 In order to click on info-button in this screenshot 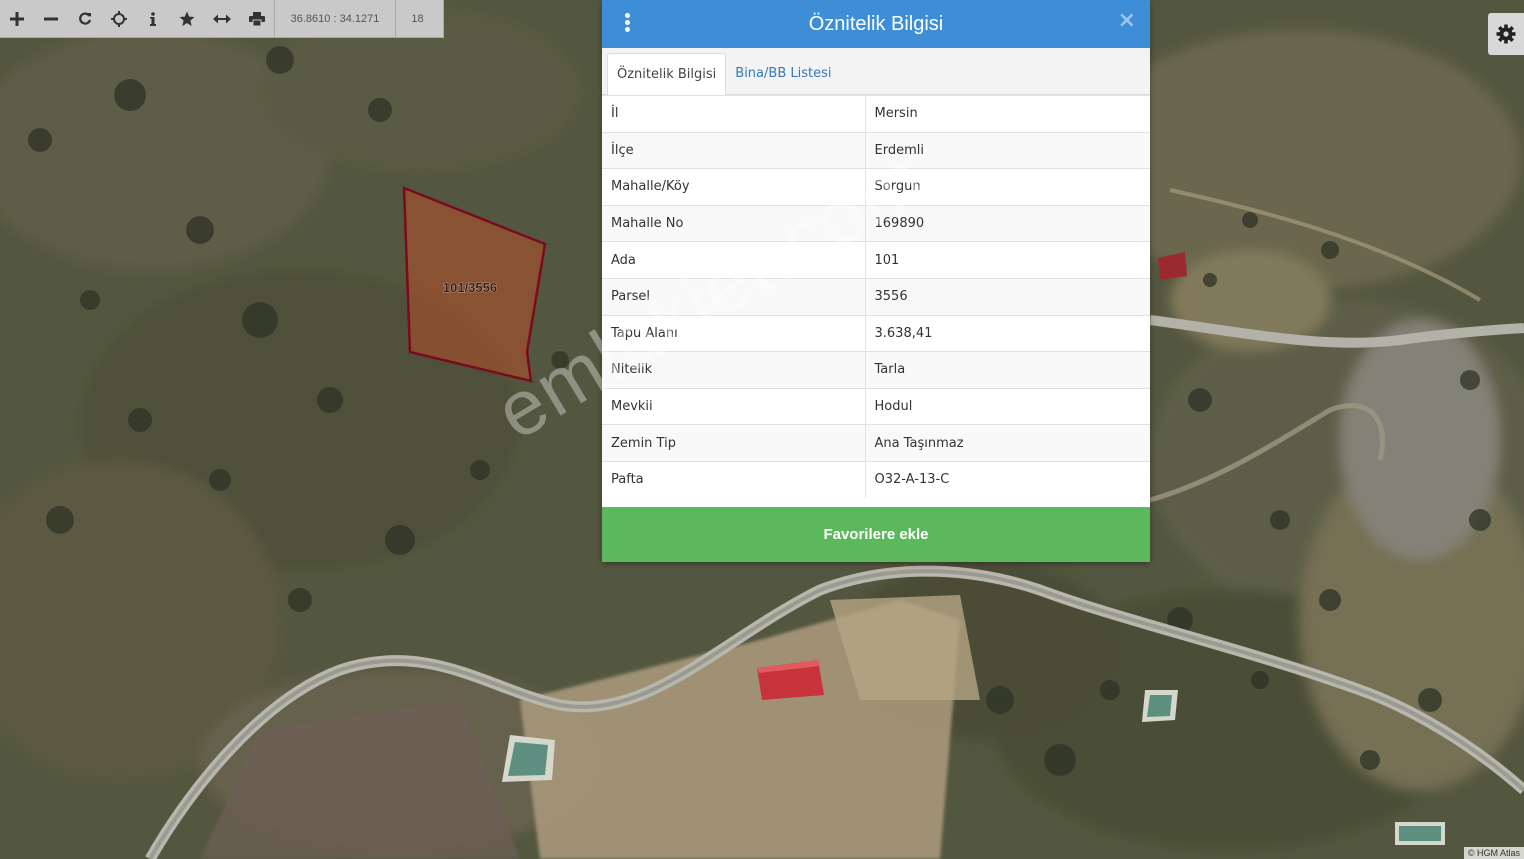, I will do `click(153, 18)`.